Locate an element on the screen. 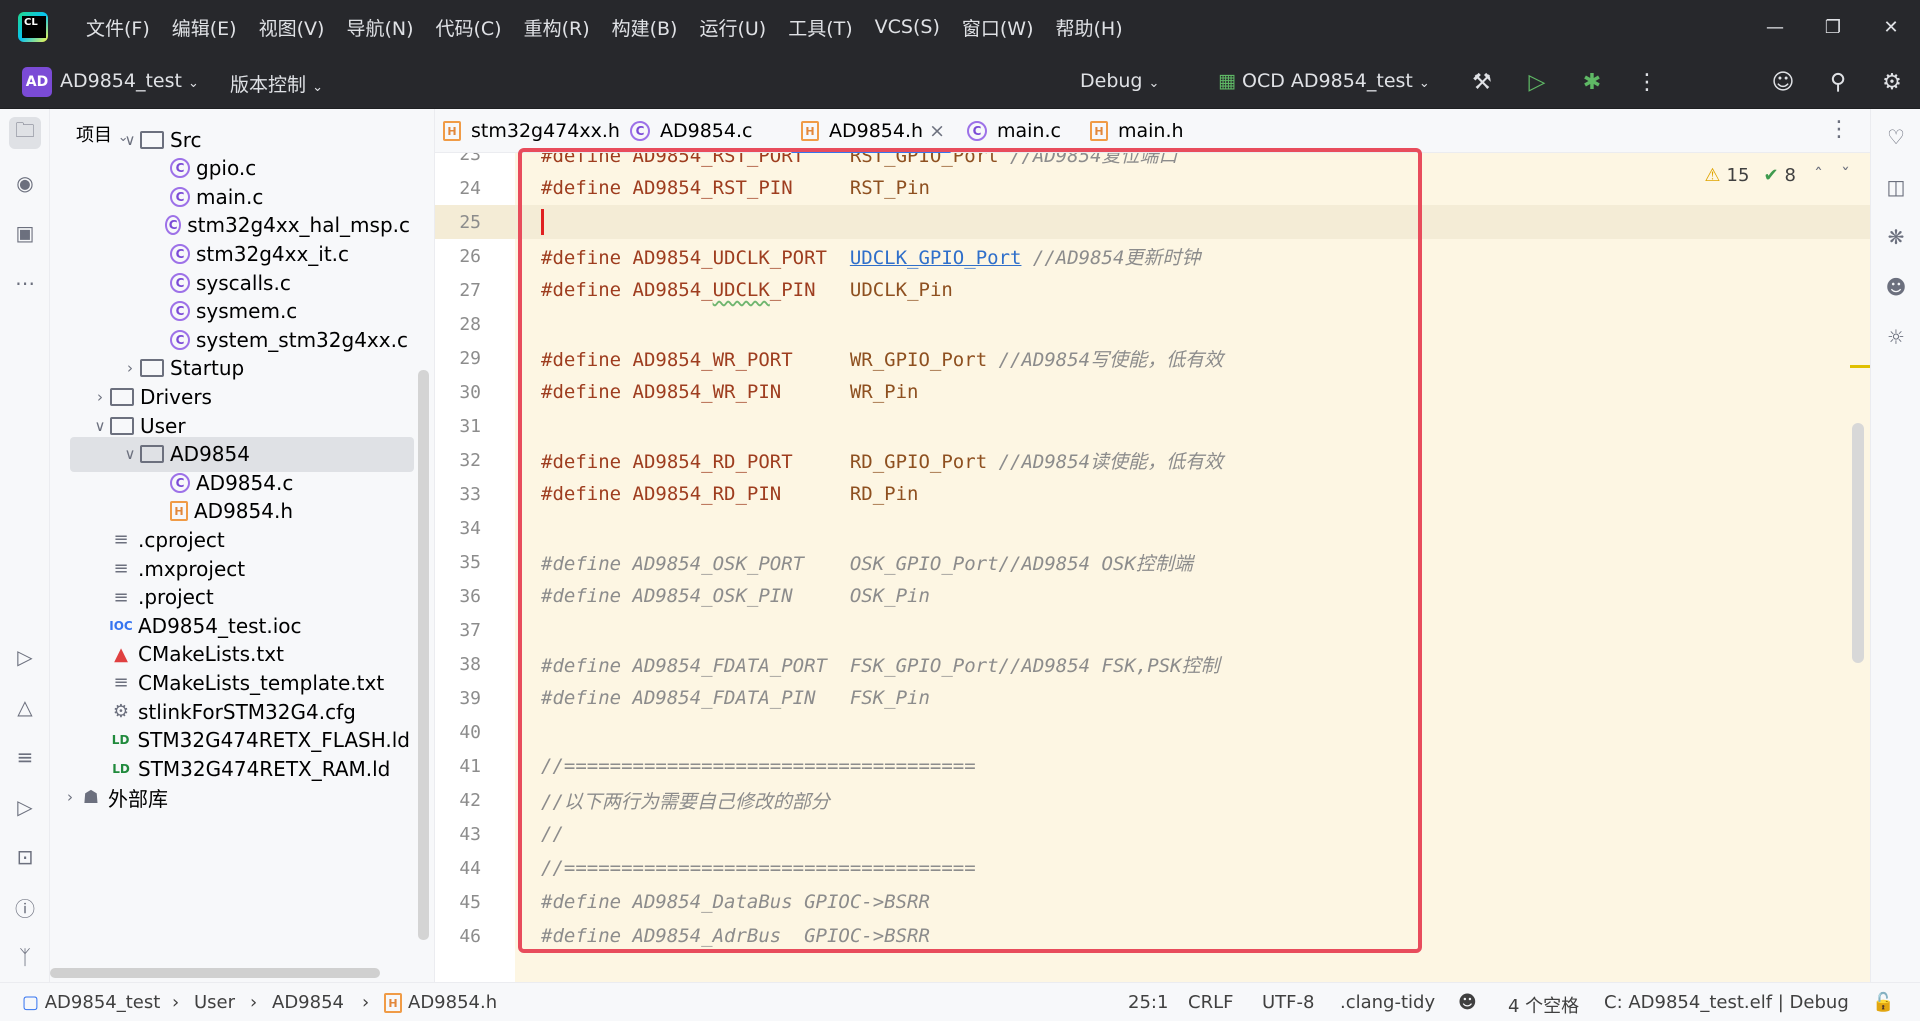 The width and height of the screenshot is (1920, 1021). file-encoding: UTF-8 is located at coordinates (1288, 1002).